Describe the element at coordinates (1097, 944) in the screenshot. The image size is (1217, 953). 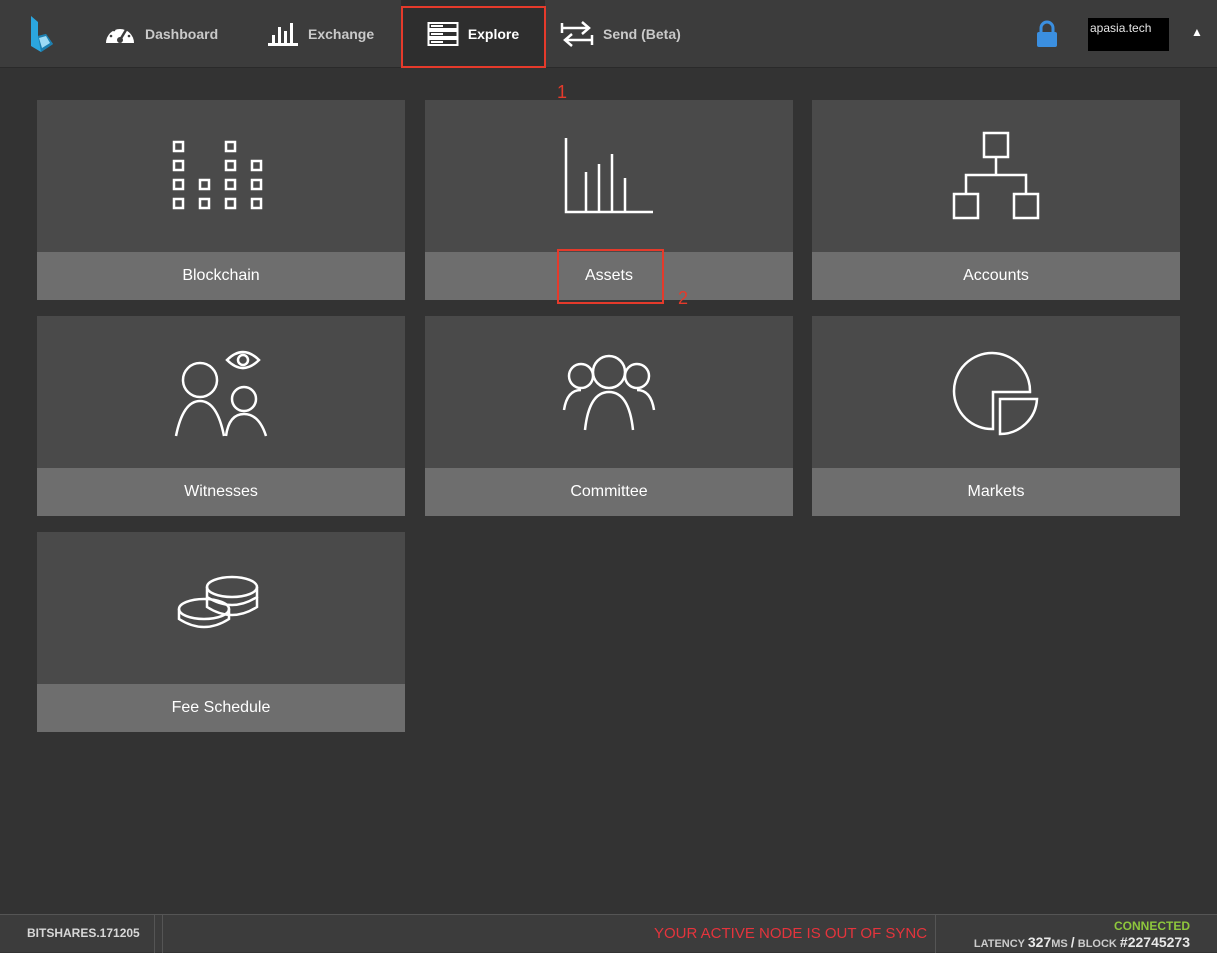
I see `block-label: BLOCK` at that location.